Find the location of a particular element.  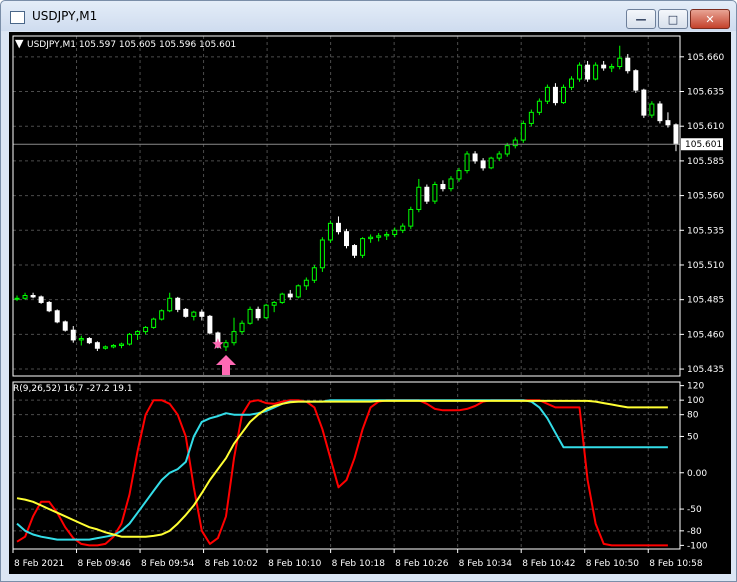

maximize-icon: □ is located at coordinates (673, 19).